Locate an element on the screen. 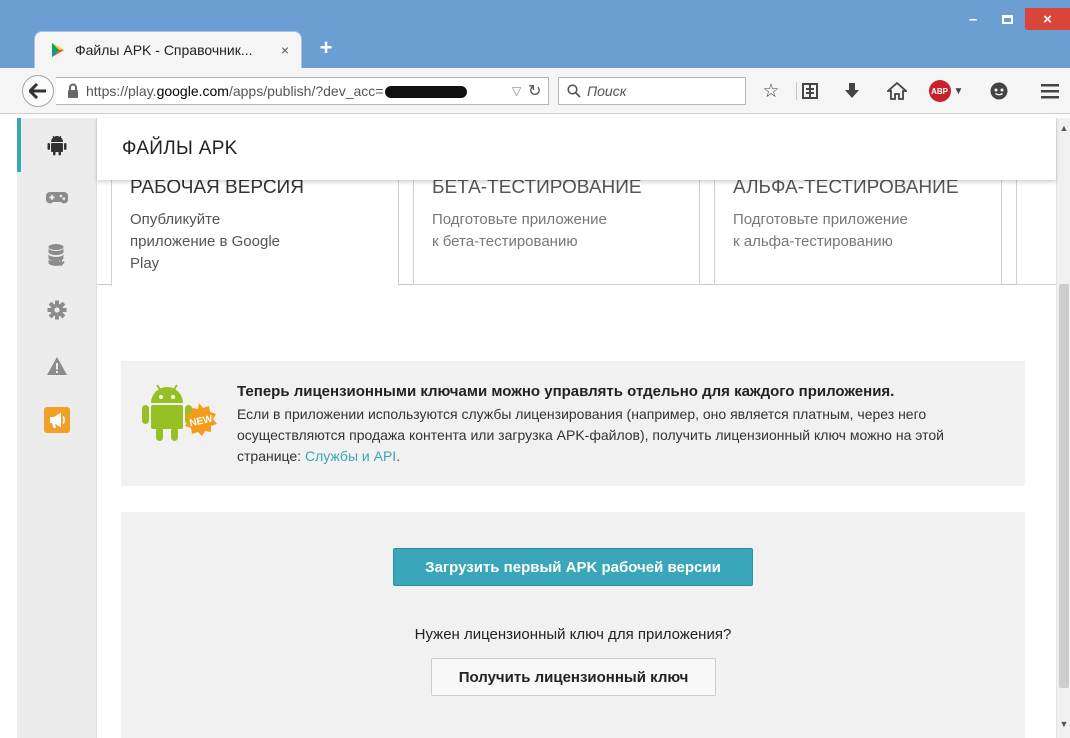  gear-icon is located at coordinates (57, 310).